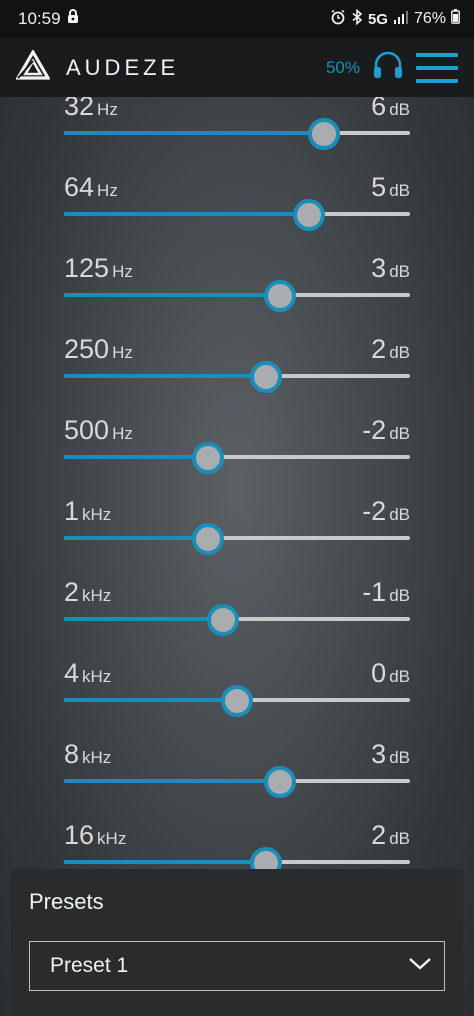  Describe the element at coordinates (455, 19) in the screenshot. I see `battery-icon` at that location.